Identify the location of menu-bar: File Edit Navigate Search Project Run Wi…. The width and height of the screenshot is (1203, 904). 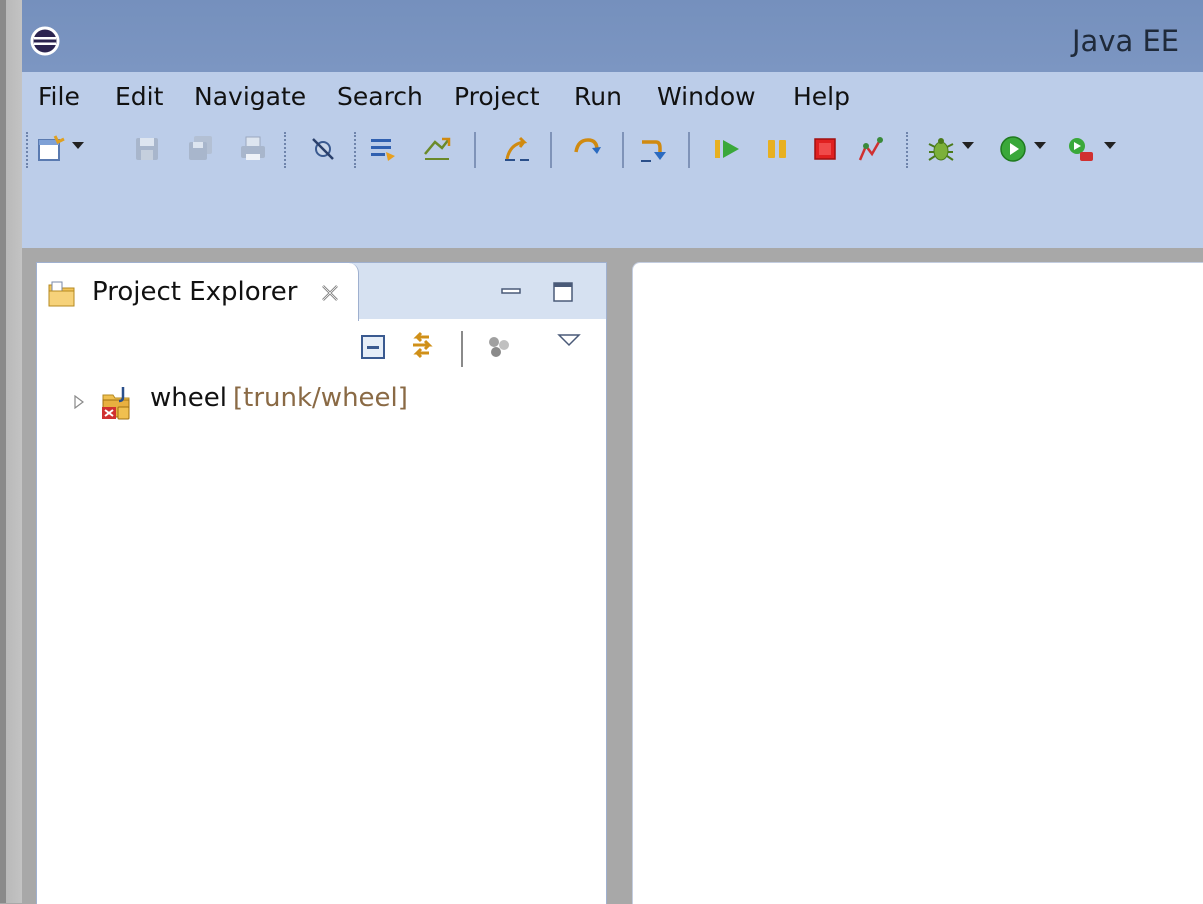
(612, 97).